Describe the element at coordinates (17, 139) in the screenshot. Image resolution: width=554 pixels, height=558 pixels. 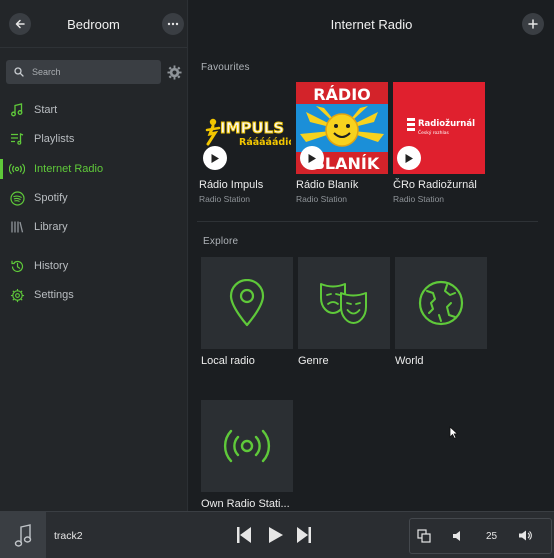
I see `playlist-icon` at that location.